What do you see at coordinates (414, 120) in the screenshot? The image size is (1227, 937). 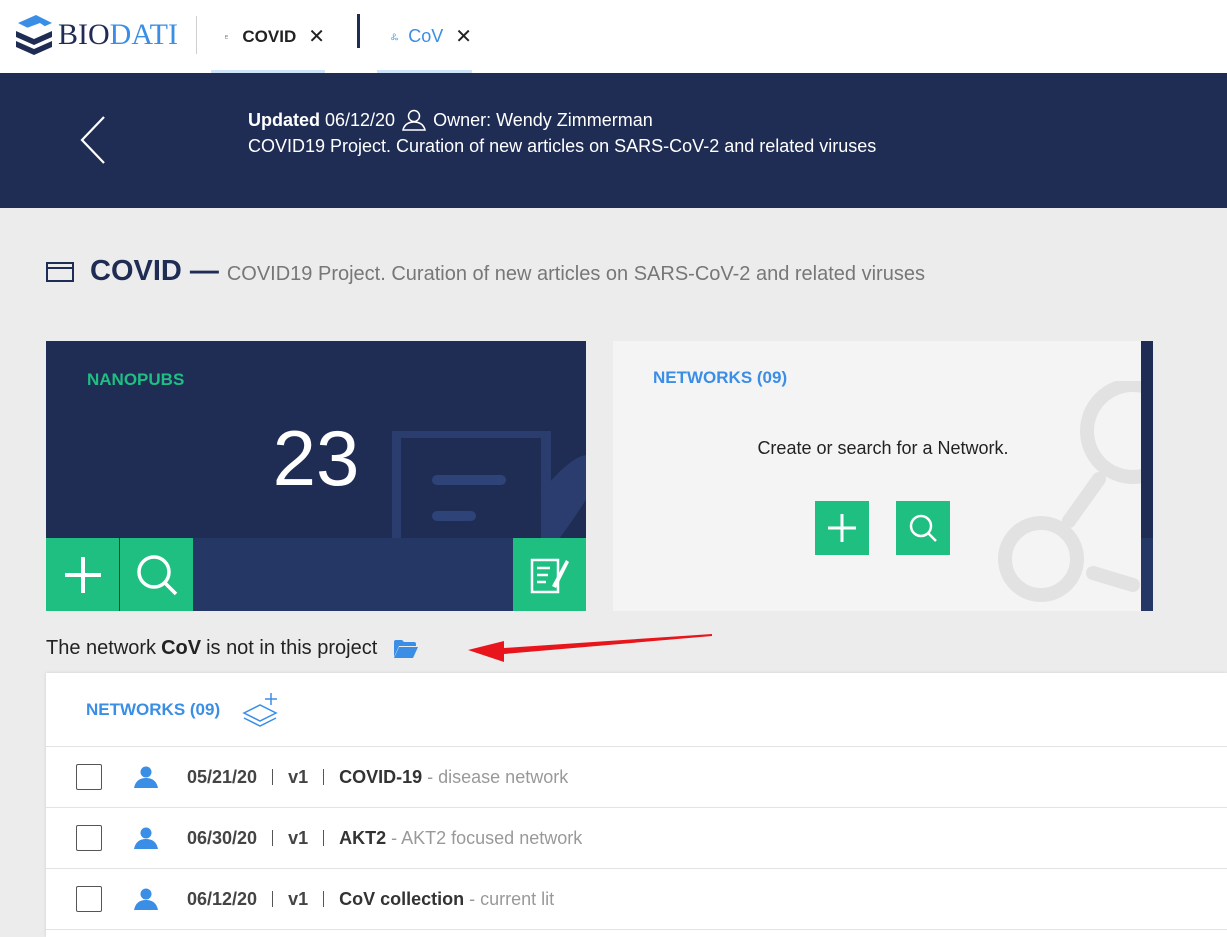 I see `user-outline-icon` at bounding box center [414, 120].